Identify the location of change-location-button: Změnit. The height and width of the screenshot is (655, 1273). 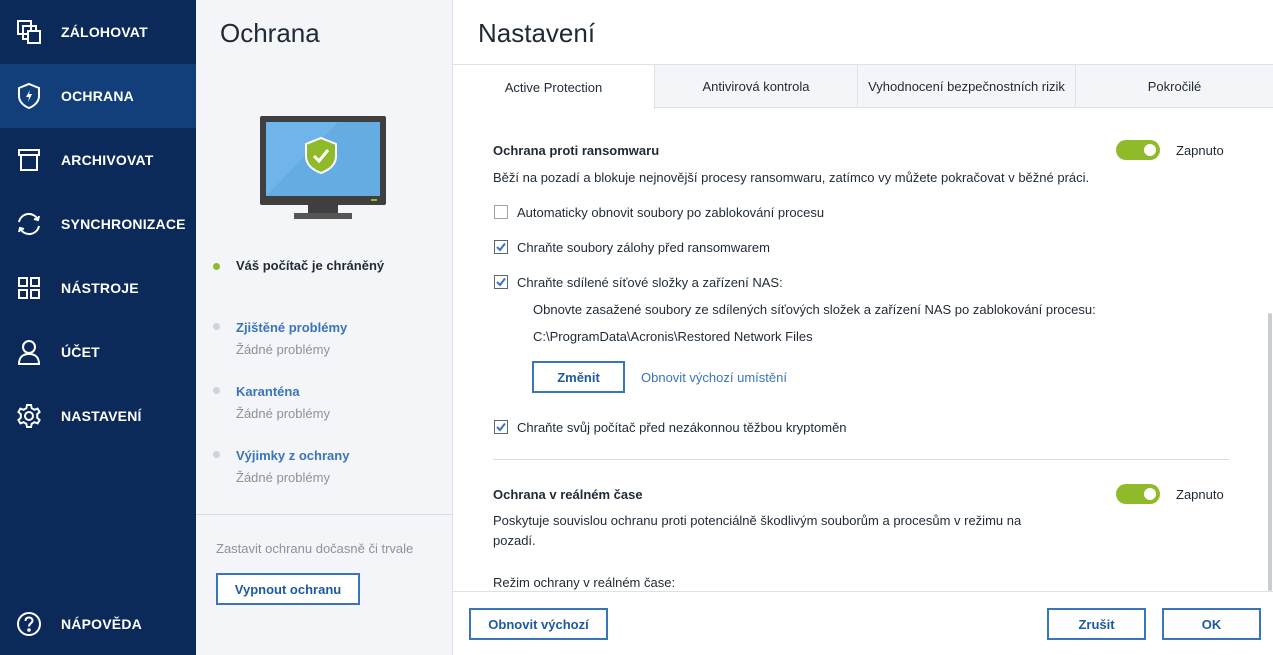
(578, 377).